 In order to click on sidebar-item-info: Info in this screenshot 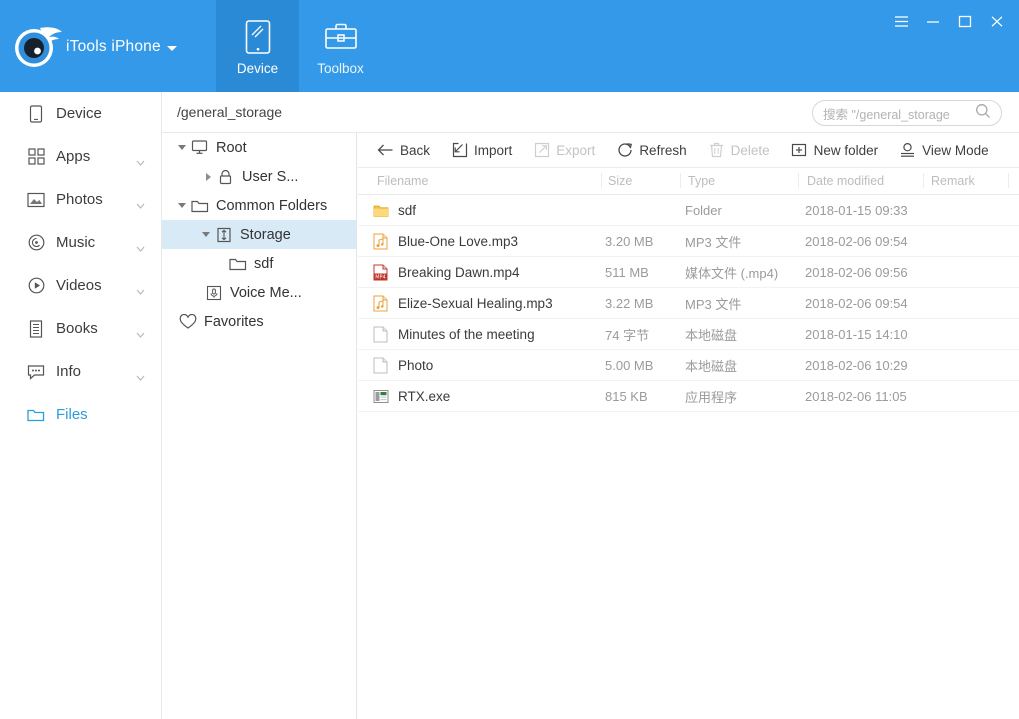, I will do `click(80, 371)`.